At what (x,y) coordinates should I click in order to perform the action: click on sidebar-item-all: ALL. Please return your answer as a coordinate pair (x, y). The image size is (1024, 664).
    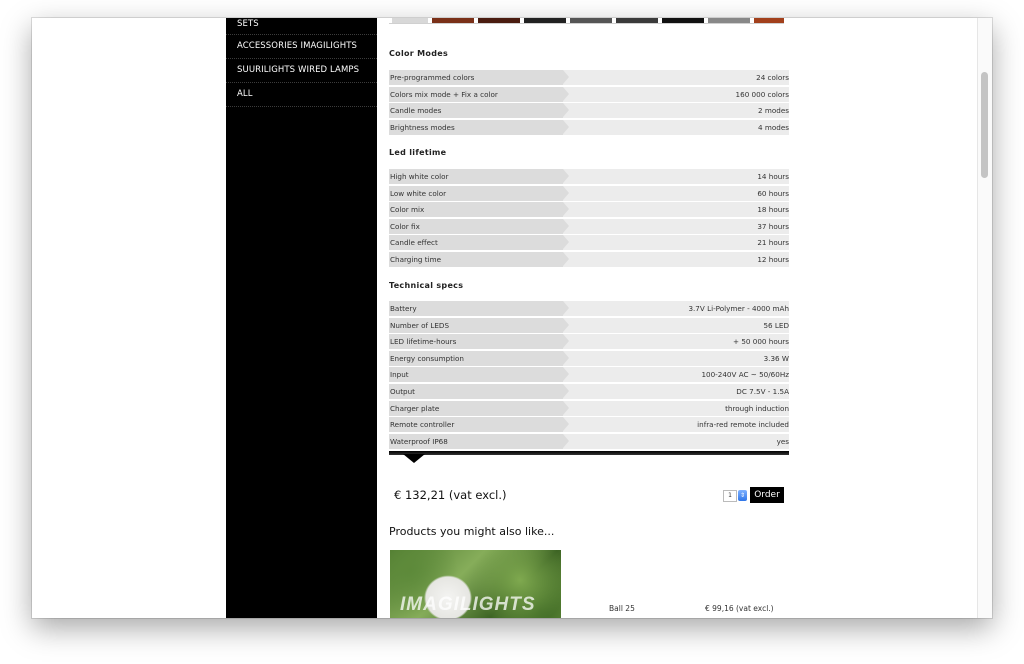
    Looking at the image, I should click on (301, 95).